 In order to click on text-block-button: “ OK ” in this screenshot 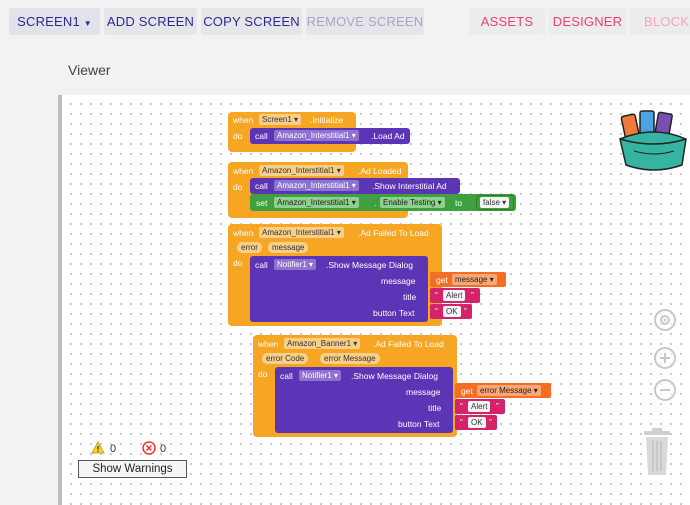, I will do `click(451, 311)`.